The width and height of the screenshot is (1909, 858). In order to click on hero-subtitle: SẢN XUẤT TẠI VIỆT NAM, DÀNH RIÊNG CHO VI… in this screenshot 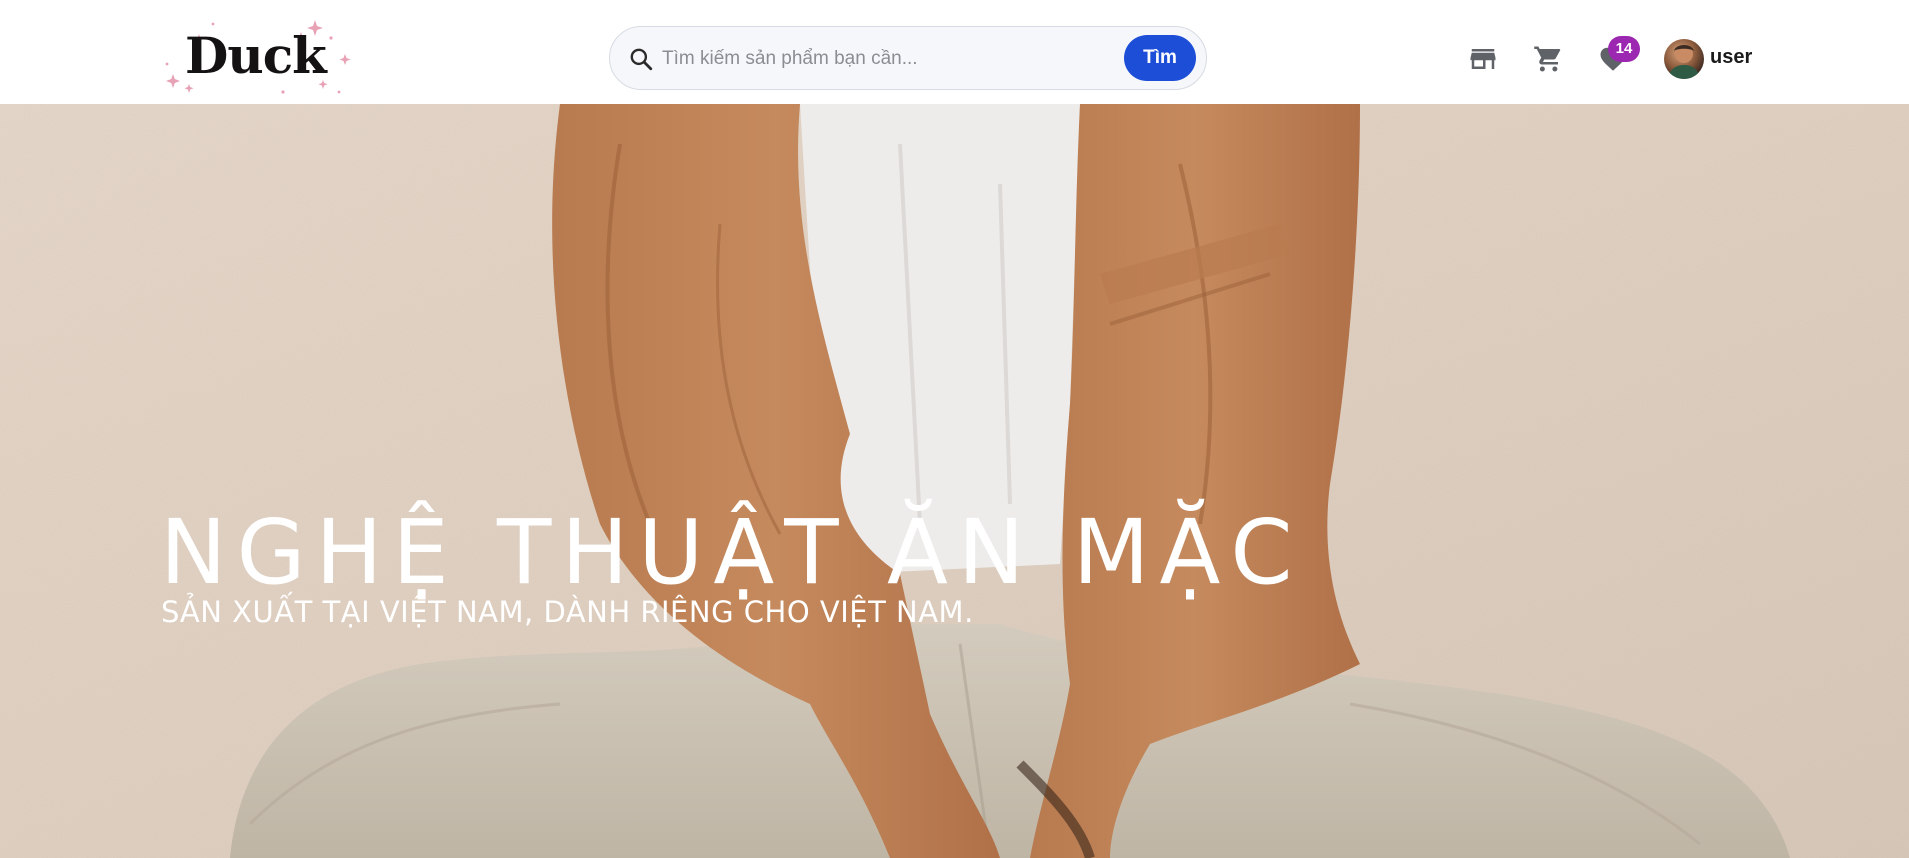, I will do `click(567, 612)`.